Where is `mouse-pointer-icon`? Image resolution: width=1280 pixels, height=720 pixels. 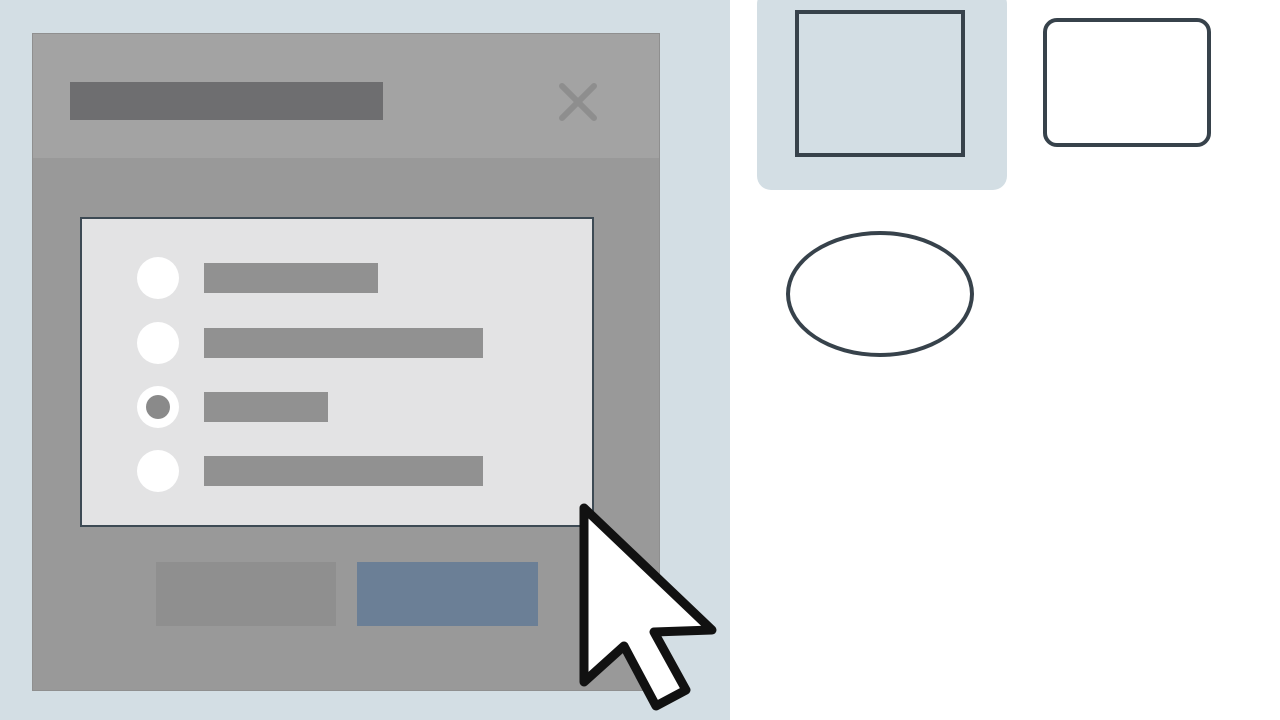 mouse-pointer-icon is located at coordinates (648, 607).